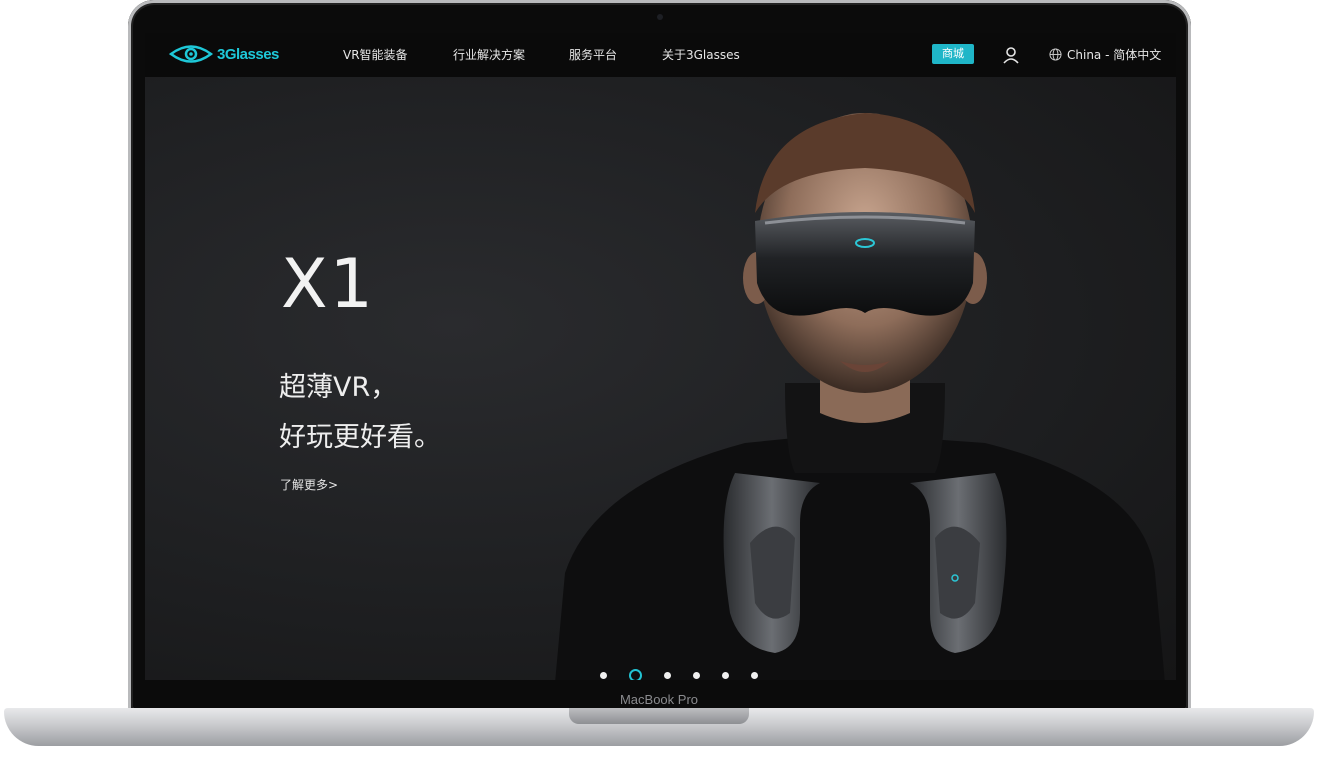 The width and height of the screenshot is (1318, 758). What do you see at coordinates (953, 54) in the screenshot?
I see `shop-button: 商城` at bounding box center [953, 54].